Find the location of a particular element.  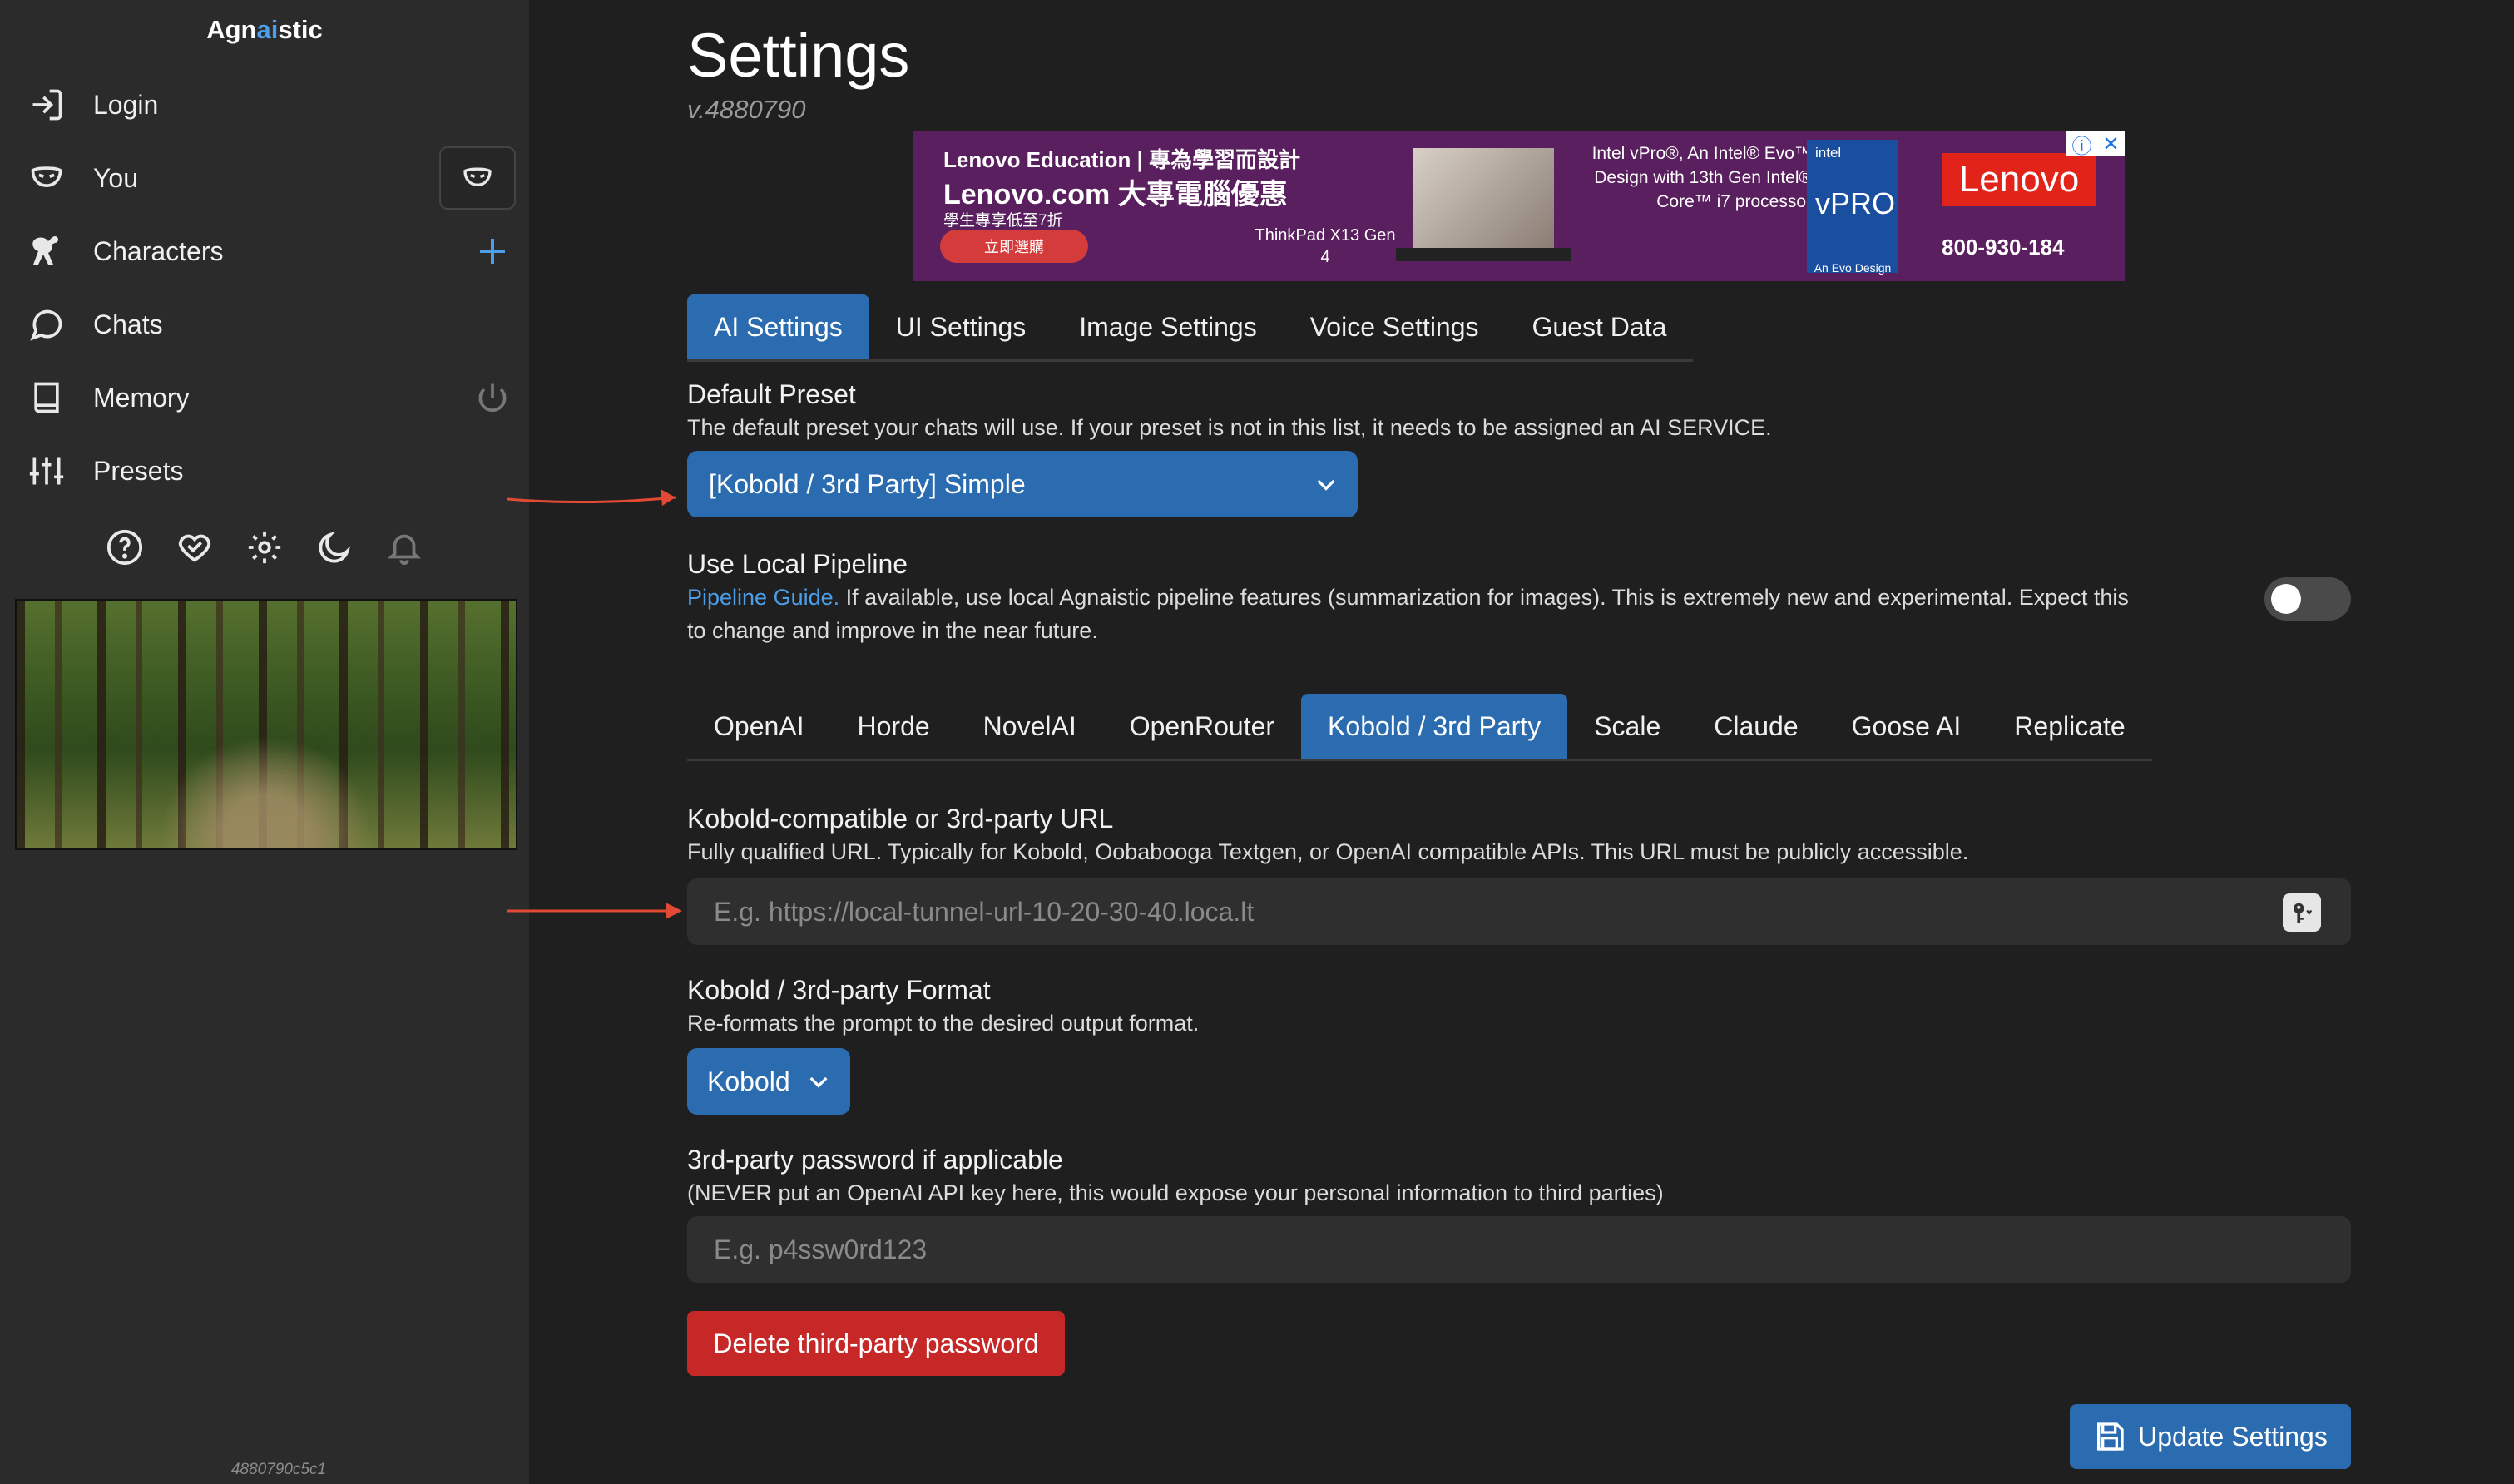

sidebar-utility-icons is located at coordinates (264, 547).